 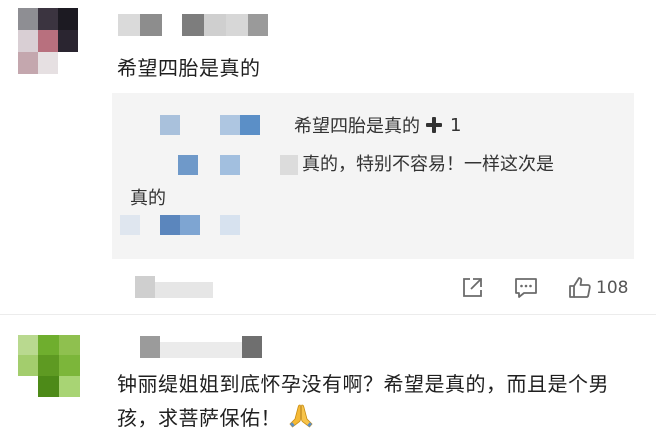 What do you see at coordinates (301, 416) in the screenshot?
I see `praying-hands-icon` at bounding box center [301, 416].